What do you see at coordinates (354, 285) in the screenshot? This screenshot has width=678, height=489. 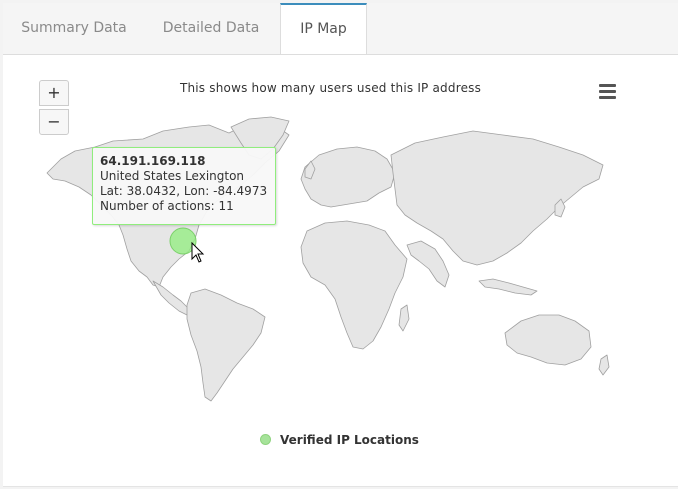 I see `africa-shape` at bounding box center [354, 285].